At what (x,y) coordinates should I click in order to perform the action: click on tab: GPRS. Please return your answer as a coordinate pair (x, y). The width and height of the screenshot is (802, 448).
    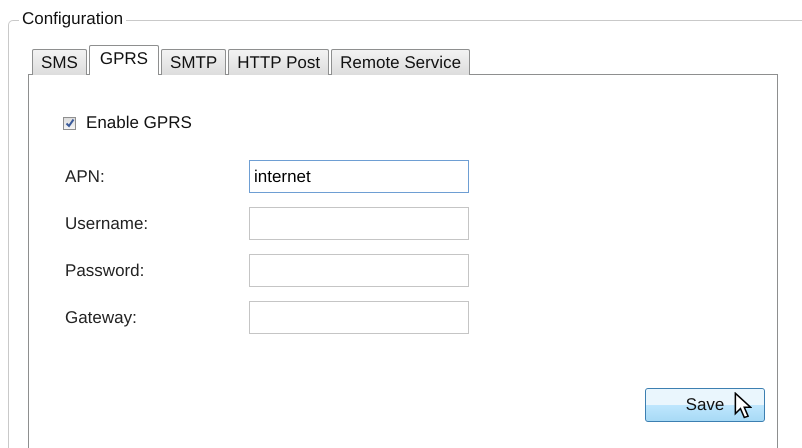
    Looking at the image, I should click on (124, 60).